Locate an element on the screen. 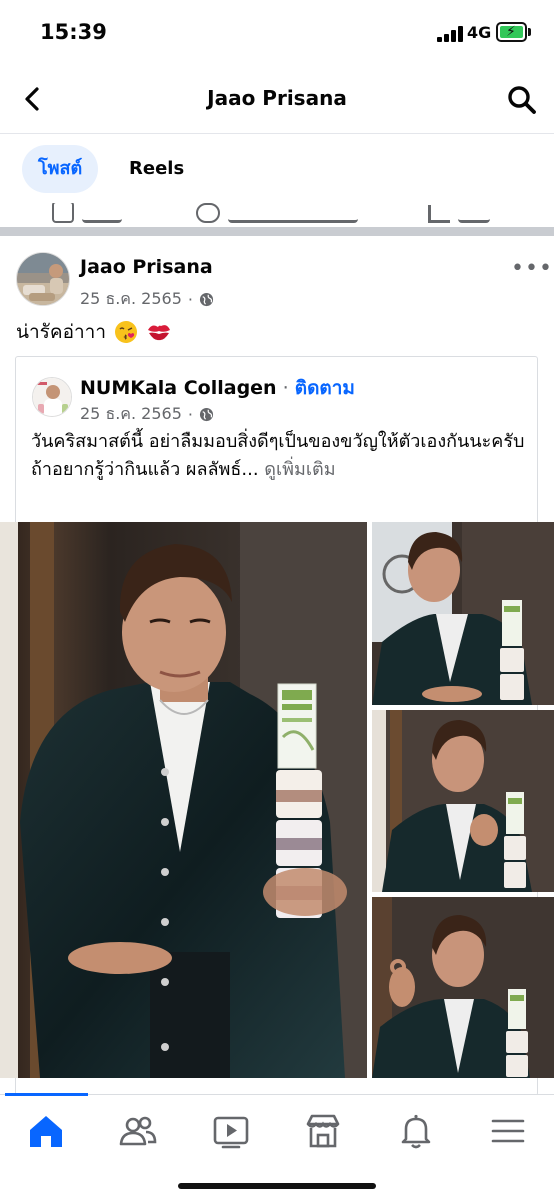 This screenshot has height=1200, width=554. menu-icon is located at coordinates (508, 1131).